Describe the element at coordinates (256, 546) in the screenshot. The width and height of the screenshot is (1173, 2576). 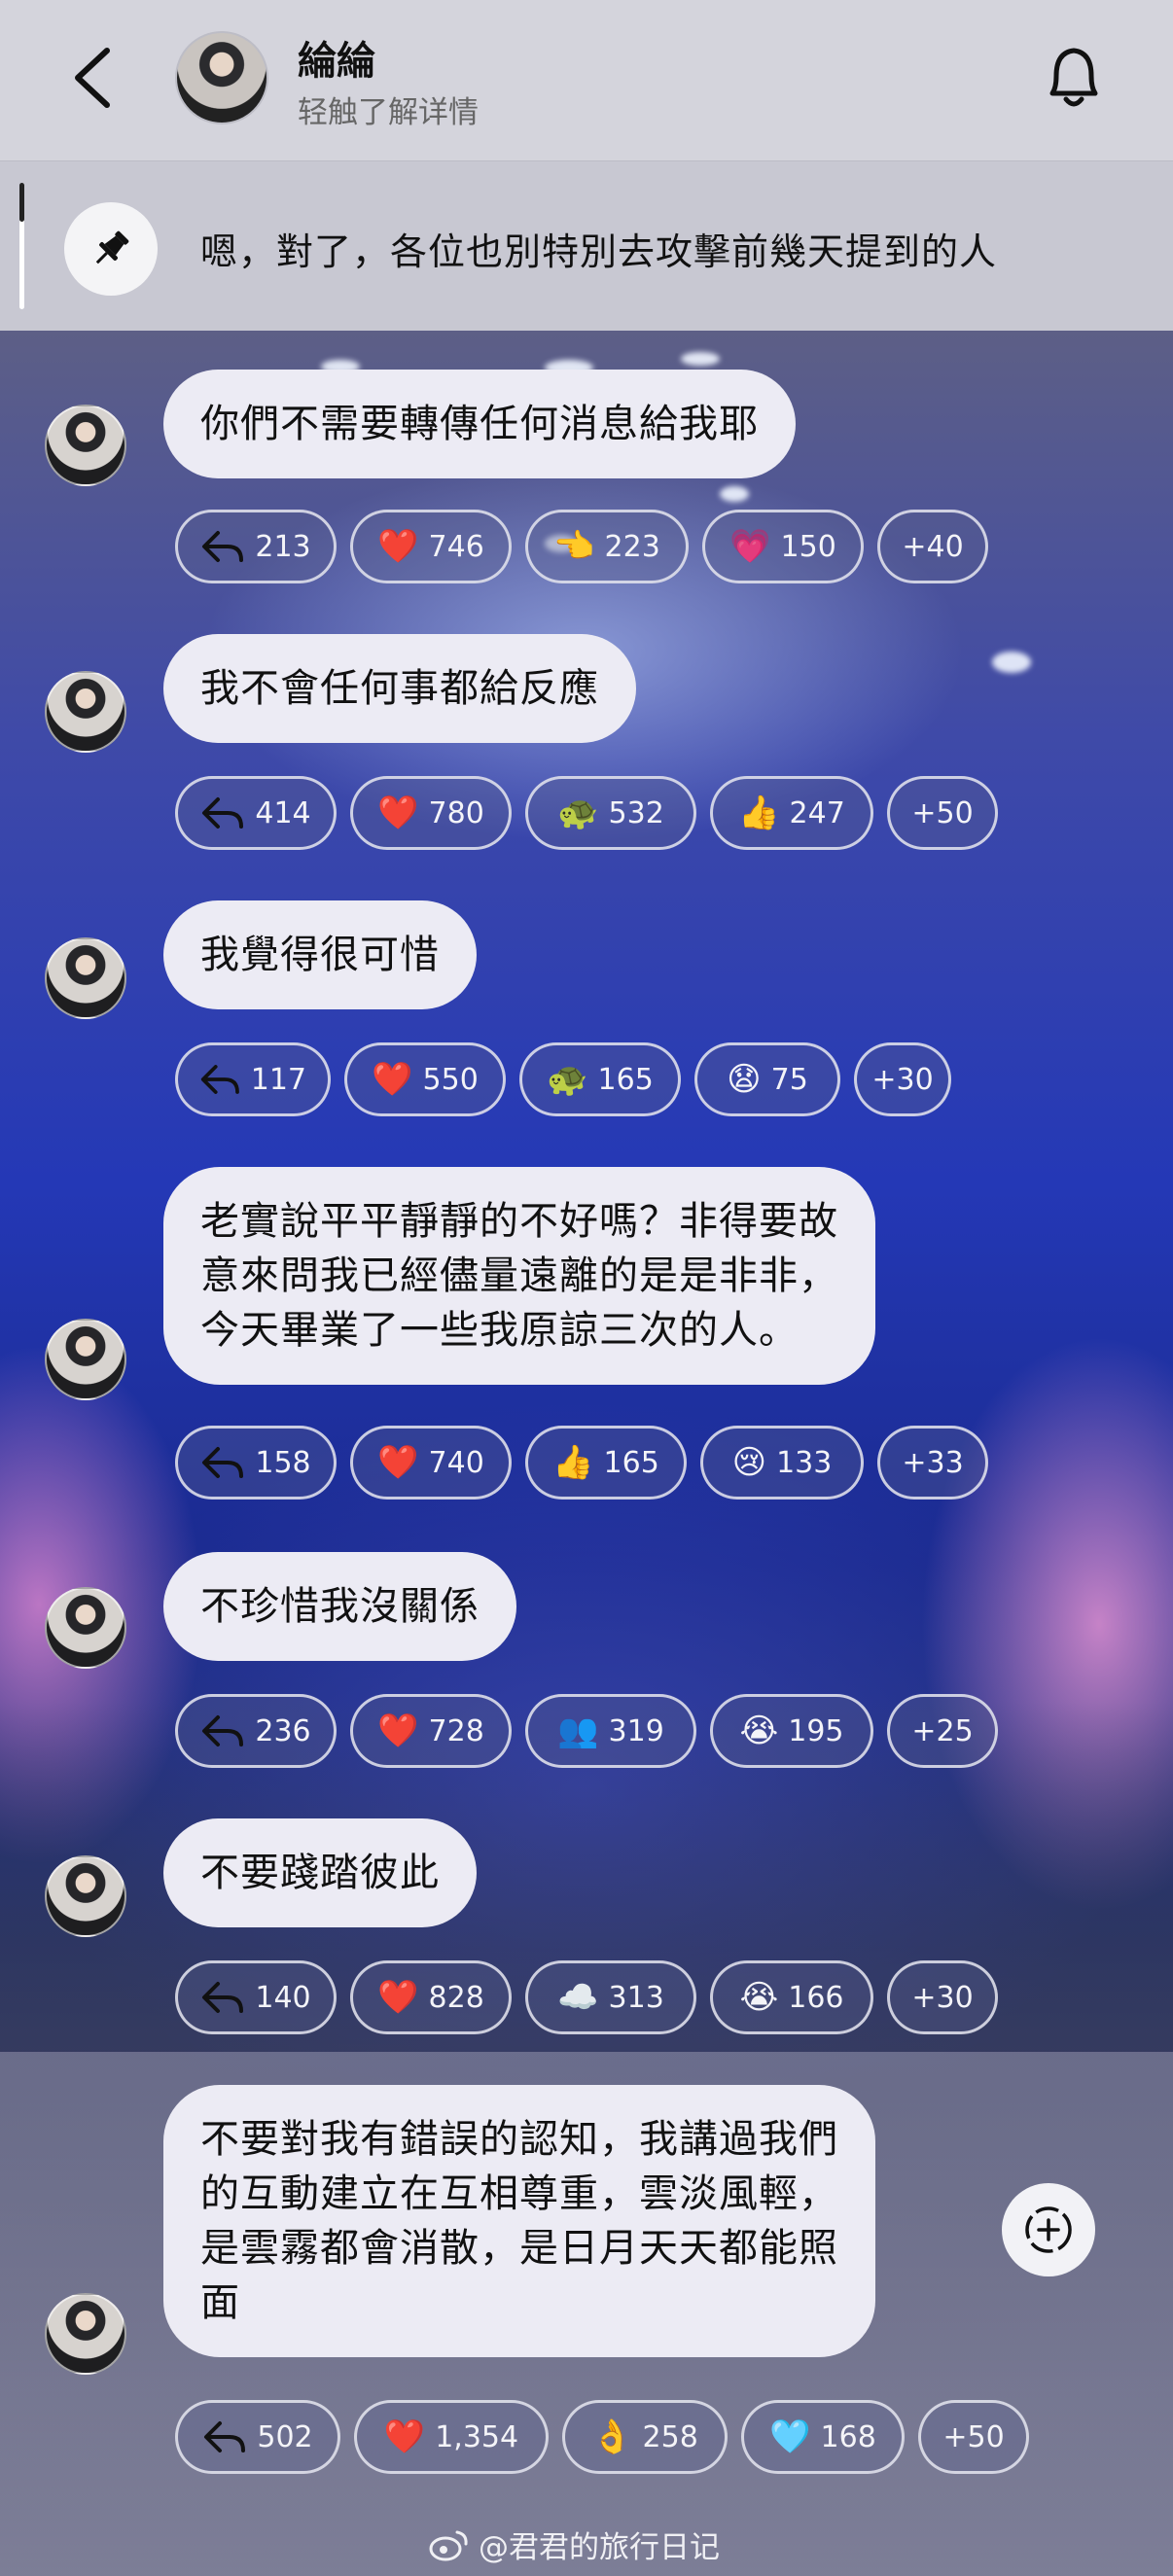
I see `reply-count-chip: 213` at that location.